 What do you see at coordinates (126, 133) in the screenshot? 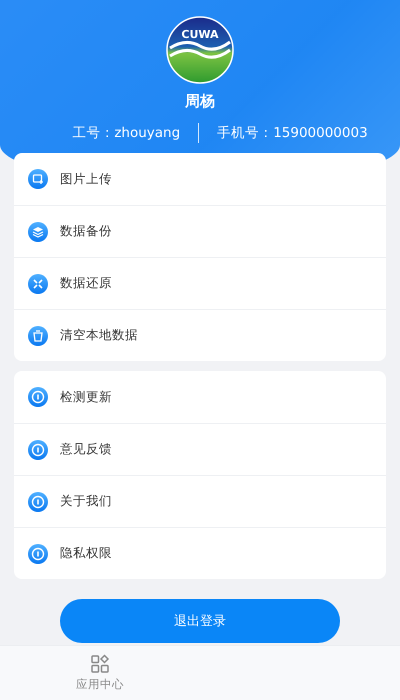
I see `employee-id: 工号：zhouyang` at bounding box center [126, 133].